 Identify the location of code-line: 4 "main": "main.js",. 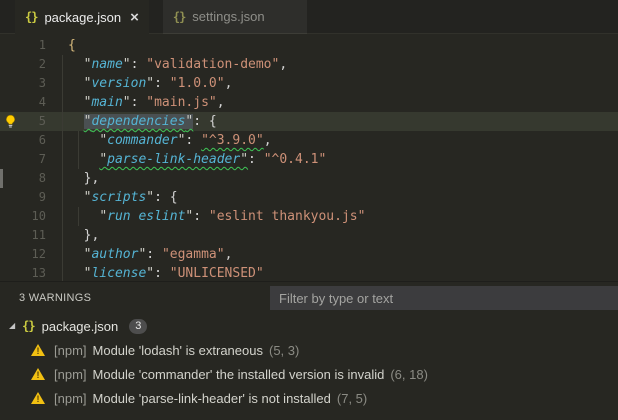
(309, 102).